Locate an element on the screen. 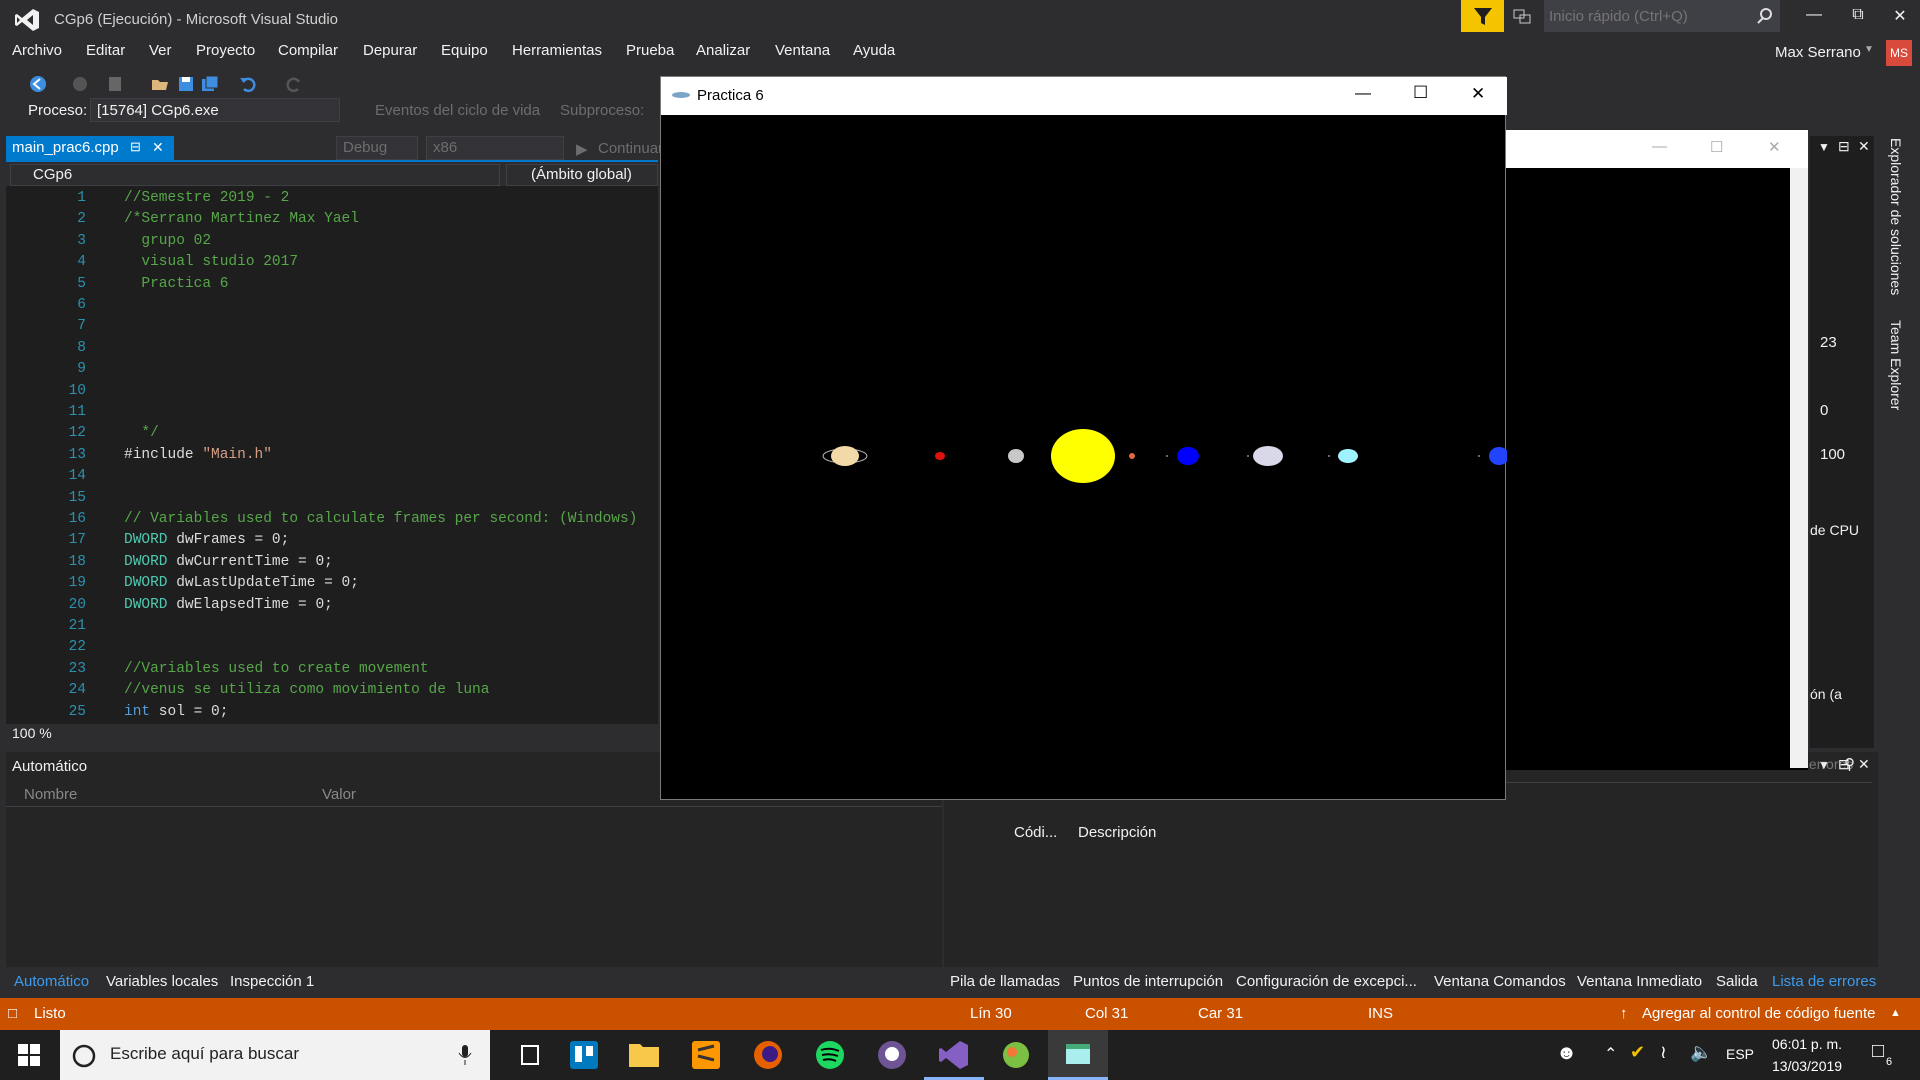  quick-launch is located at coordinates (1662, 16).